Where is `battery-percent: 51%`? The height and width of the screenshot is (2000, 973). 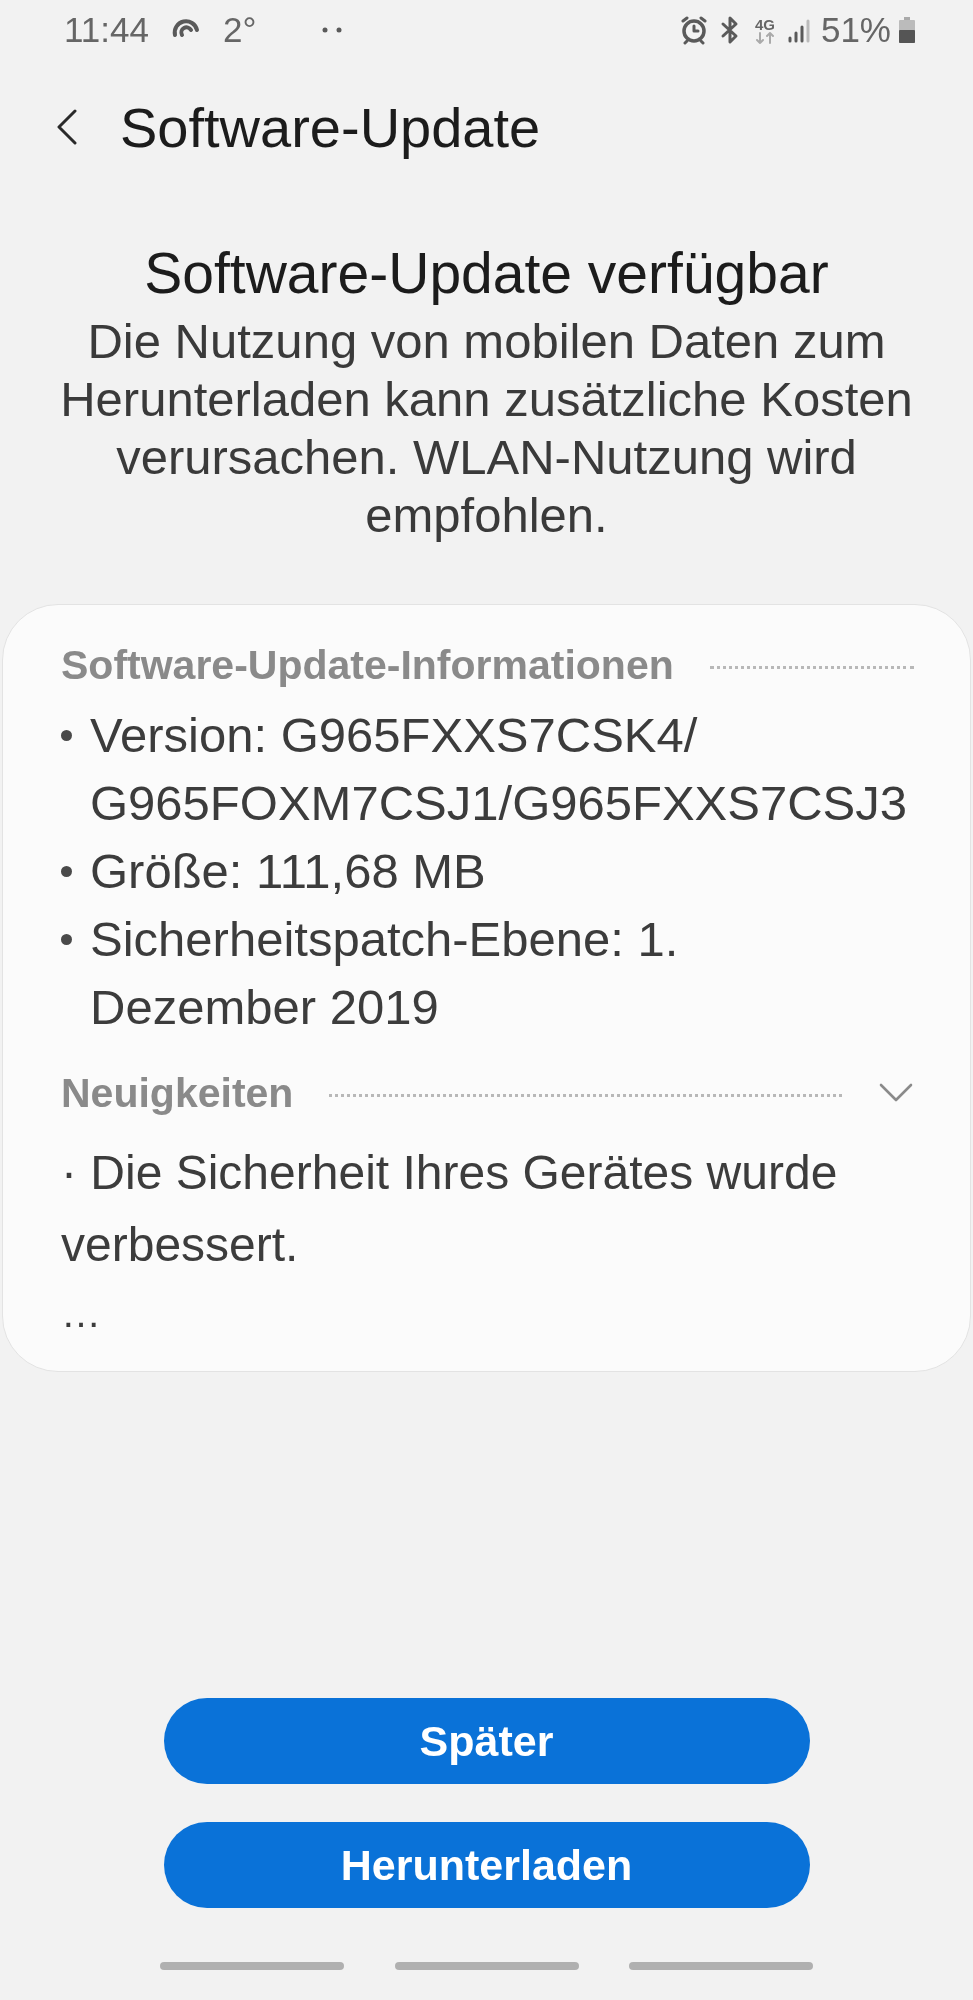
battery-percent: 51% is located at coordinates (855, 30).